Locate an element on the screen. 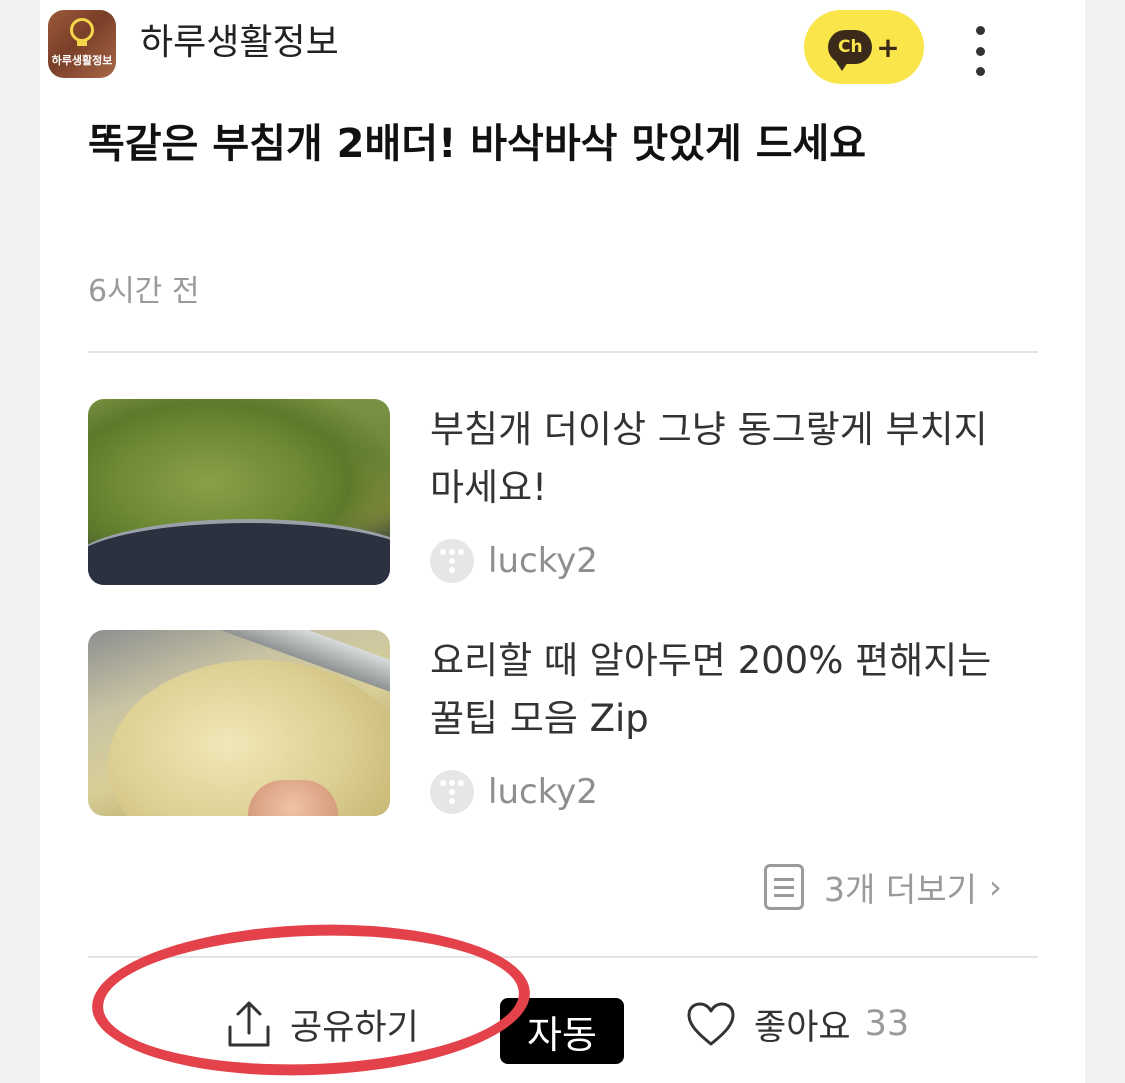 This screenshot has width=1125, height=1083. more-articles-link: 3개 더보기 › is located at coordinates (883, 887).